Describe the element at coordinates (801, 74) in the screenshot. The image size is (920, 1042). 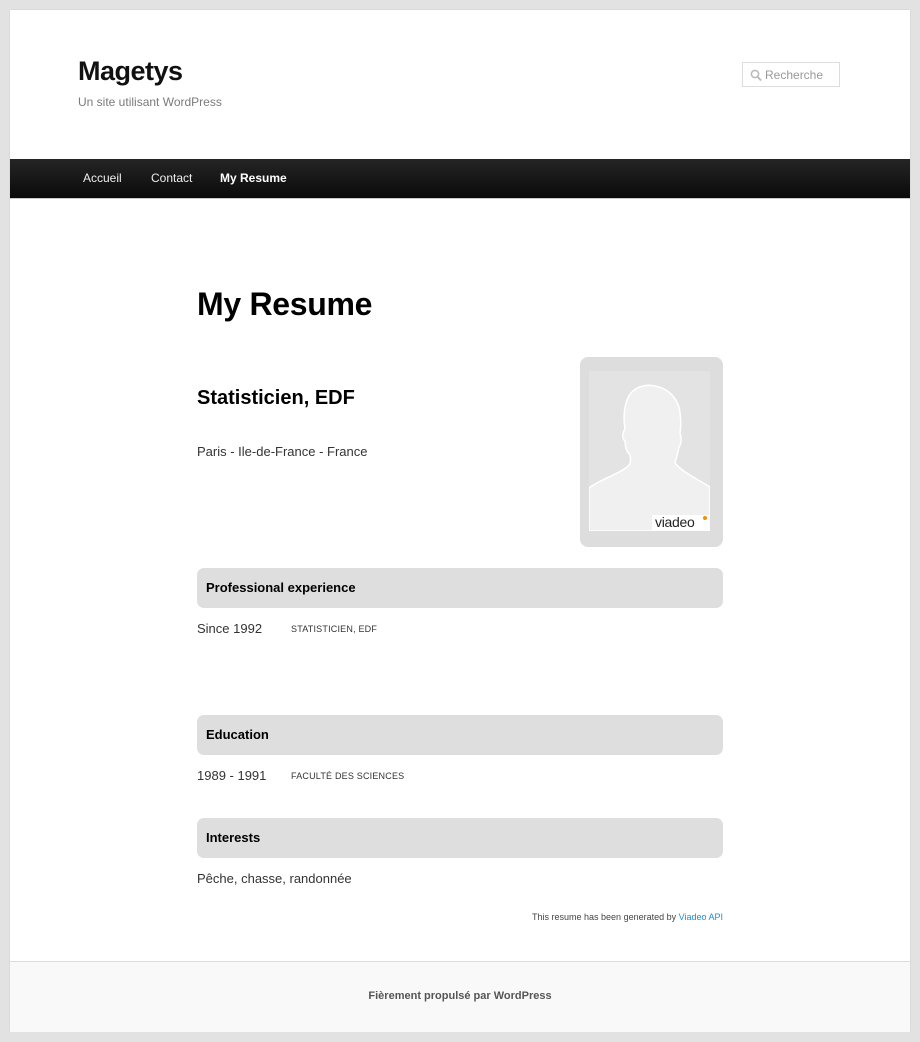
I see `search-input` at that location.